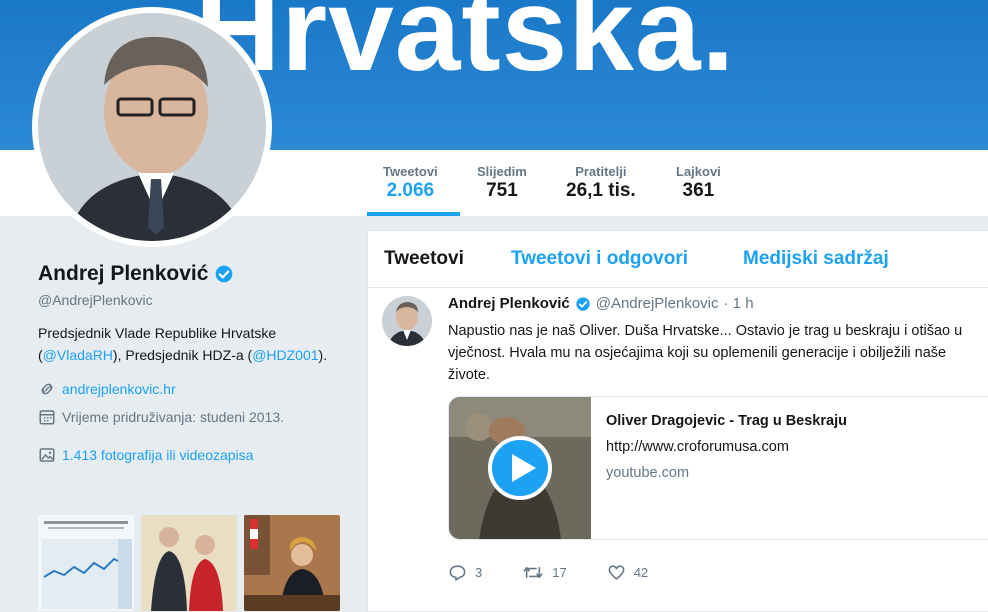  Describe the element at coordinates (697, 447) in the screenshot. I see `card-description: http://www.croforumusa.com` at that location.